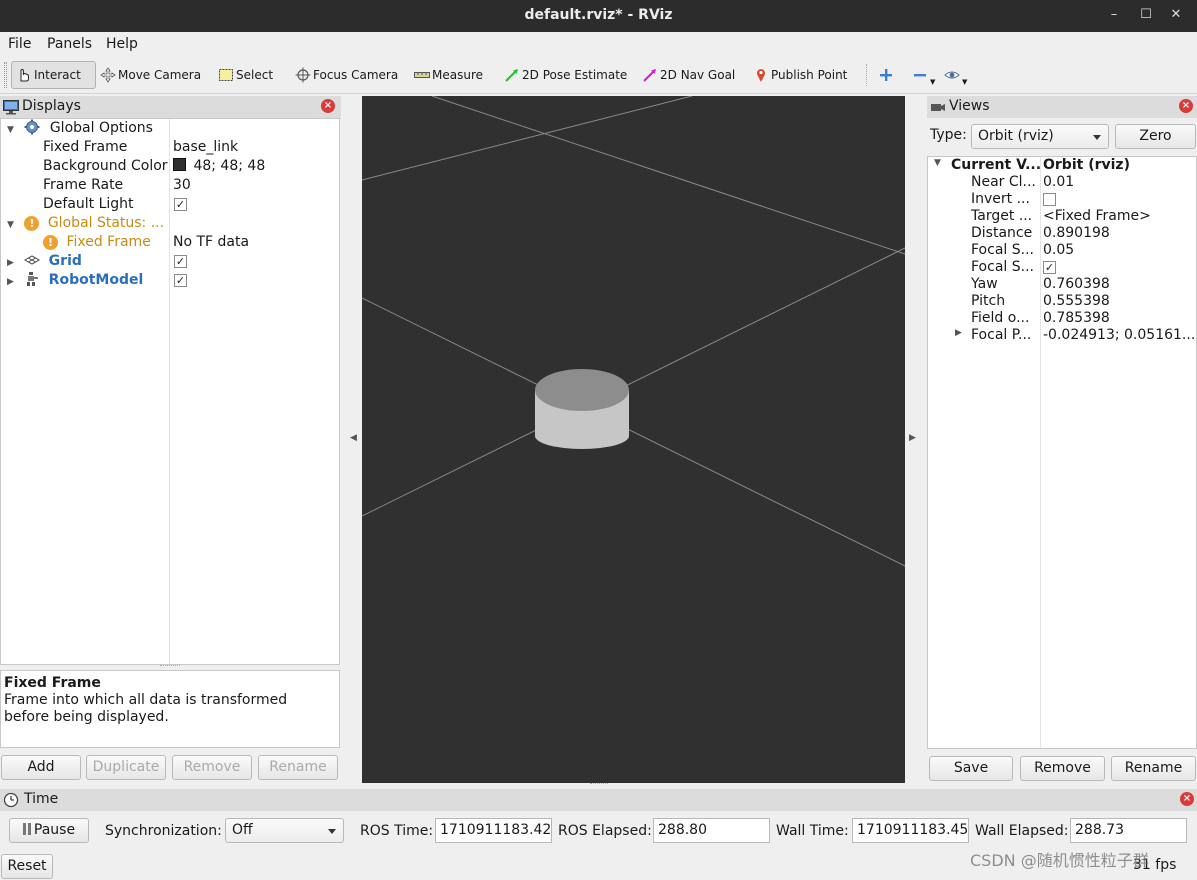 This screenshot has width=1197, height=880. I want to click on tool-label: Focus Camera, so click(356, 75).